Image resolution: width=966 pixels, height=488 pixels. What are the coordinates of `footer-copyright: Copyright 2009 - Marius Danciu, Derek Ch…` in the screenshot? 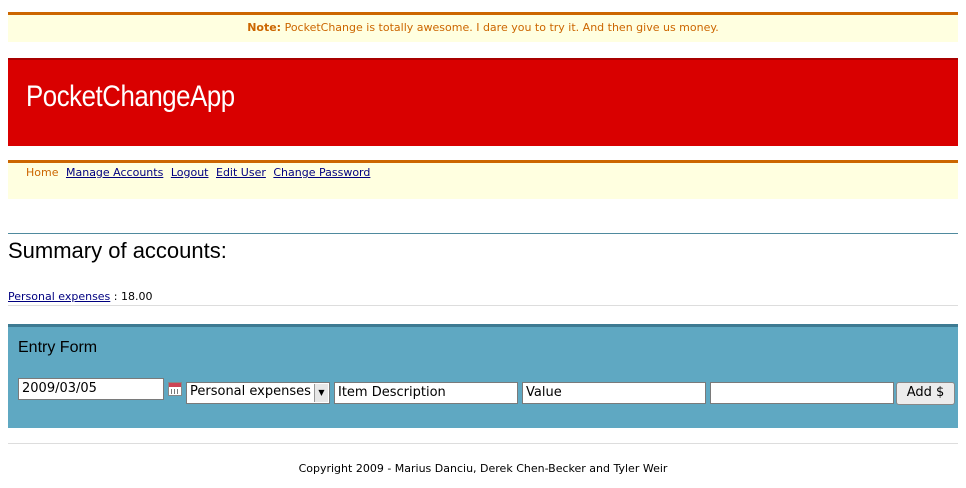 It's located at (483, 468).